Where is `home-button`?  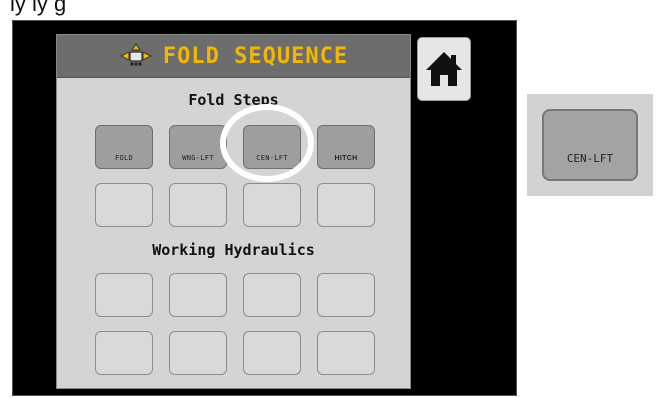 home-button is located at coordinates (444, 69).